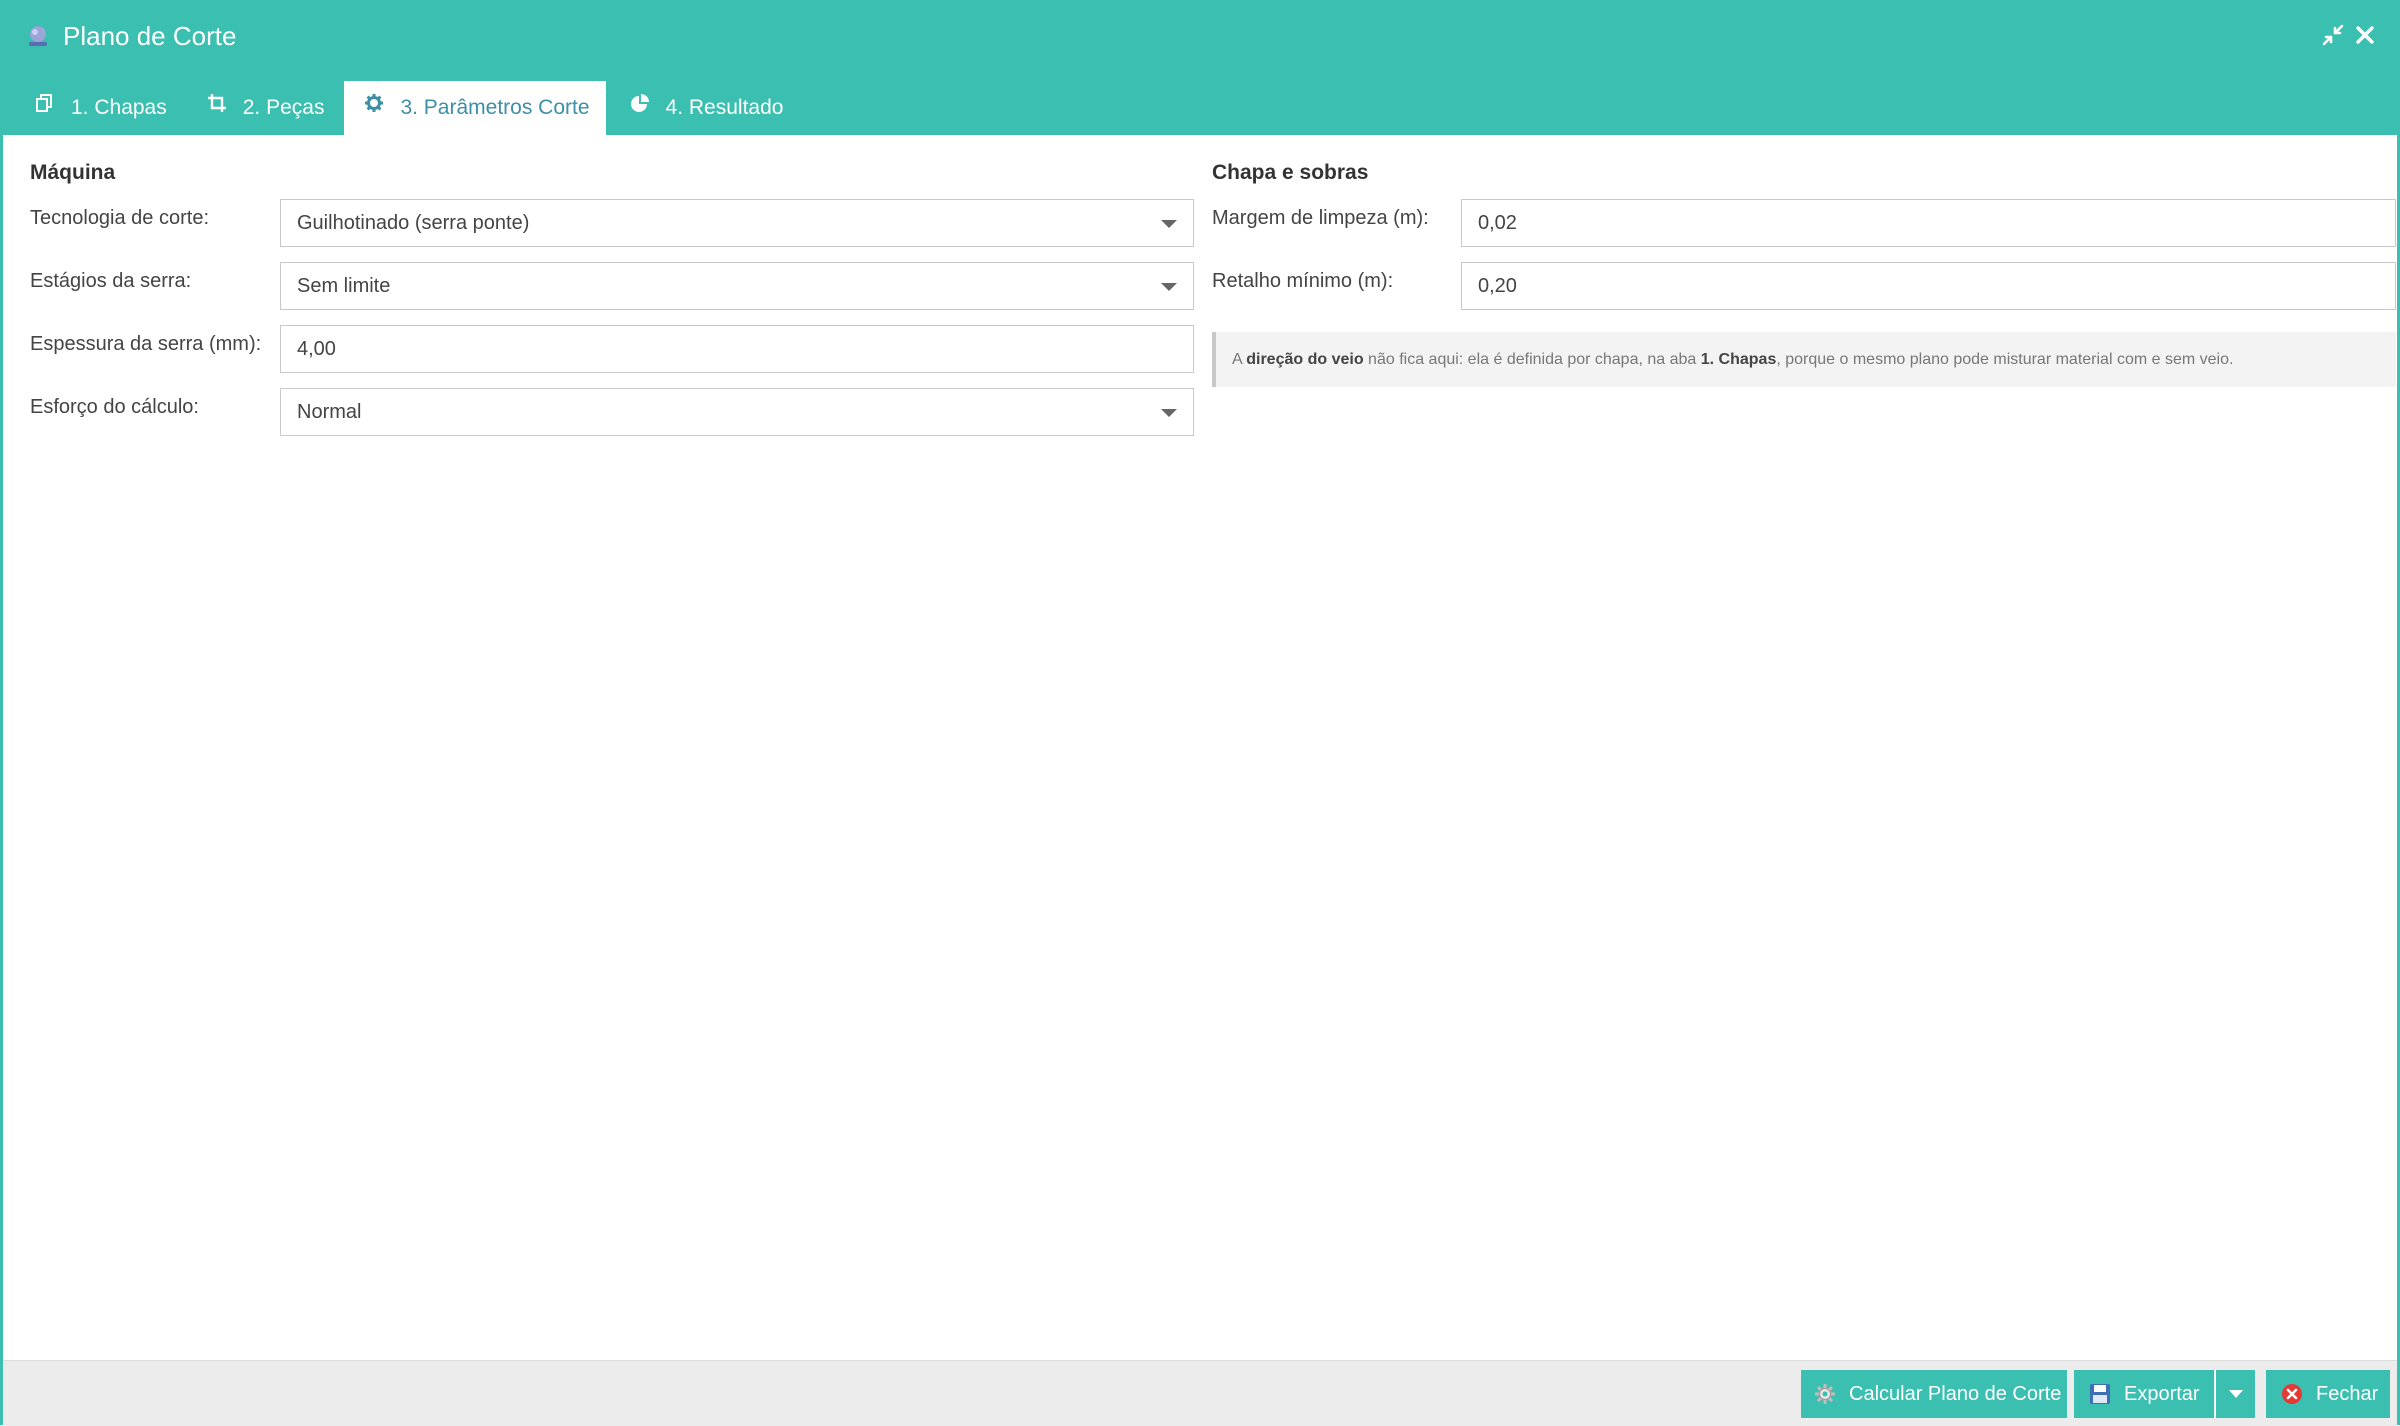 This screenshot has width=2400, height=1426. Describe the element at coordinates (150, 36) in the screenshot. I see `window-title: Plano de Corte` at that location.